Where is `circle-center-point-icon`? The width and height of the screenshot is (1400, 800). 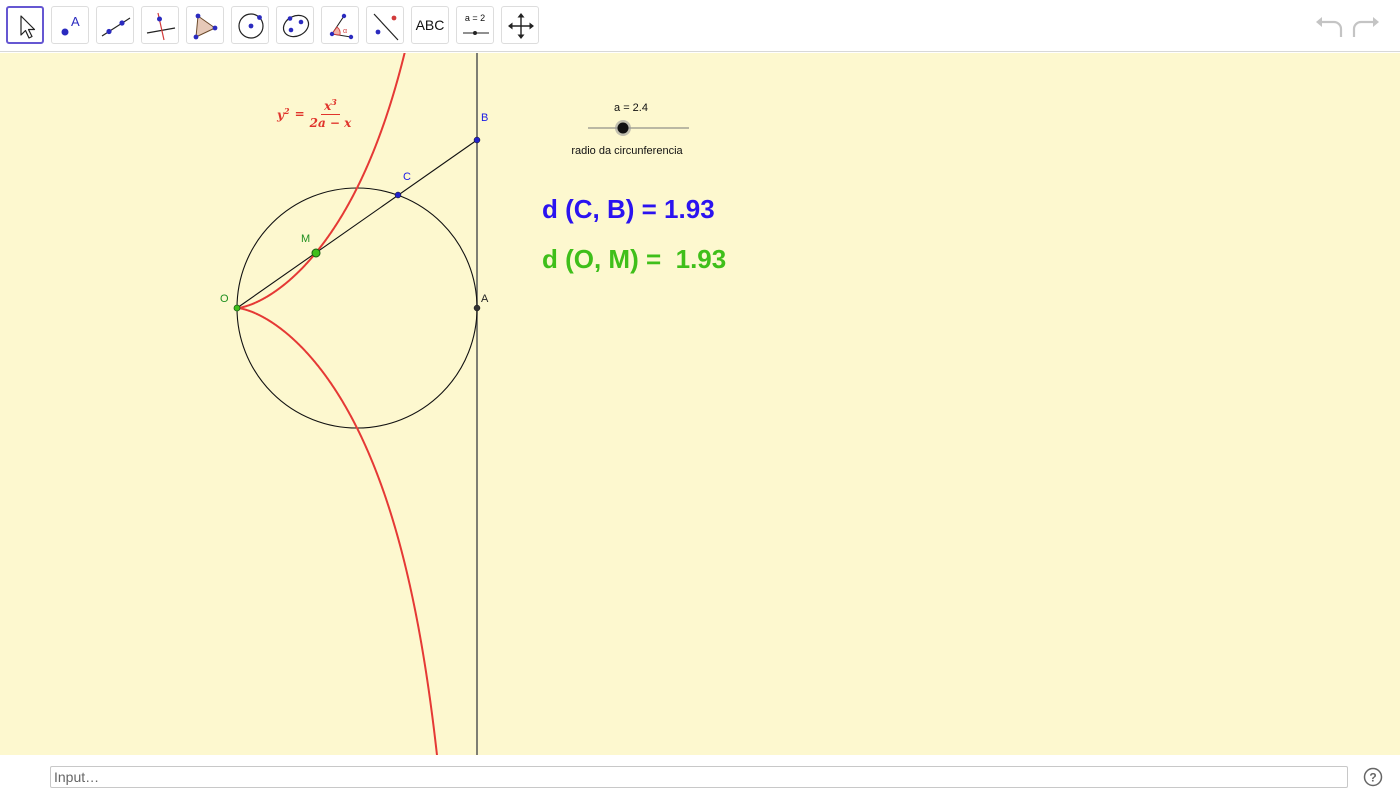 circle-center-point-icon is located at coordinates (251, 26).